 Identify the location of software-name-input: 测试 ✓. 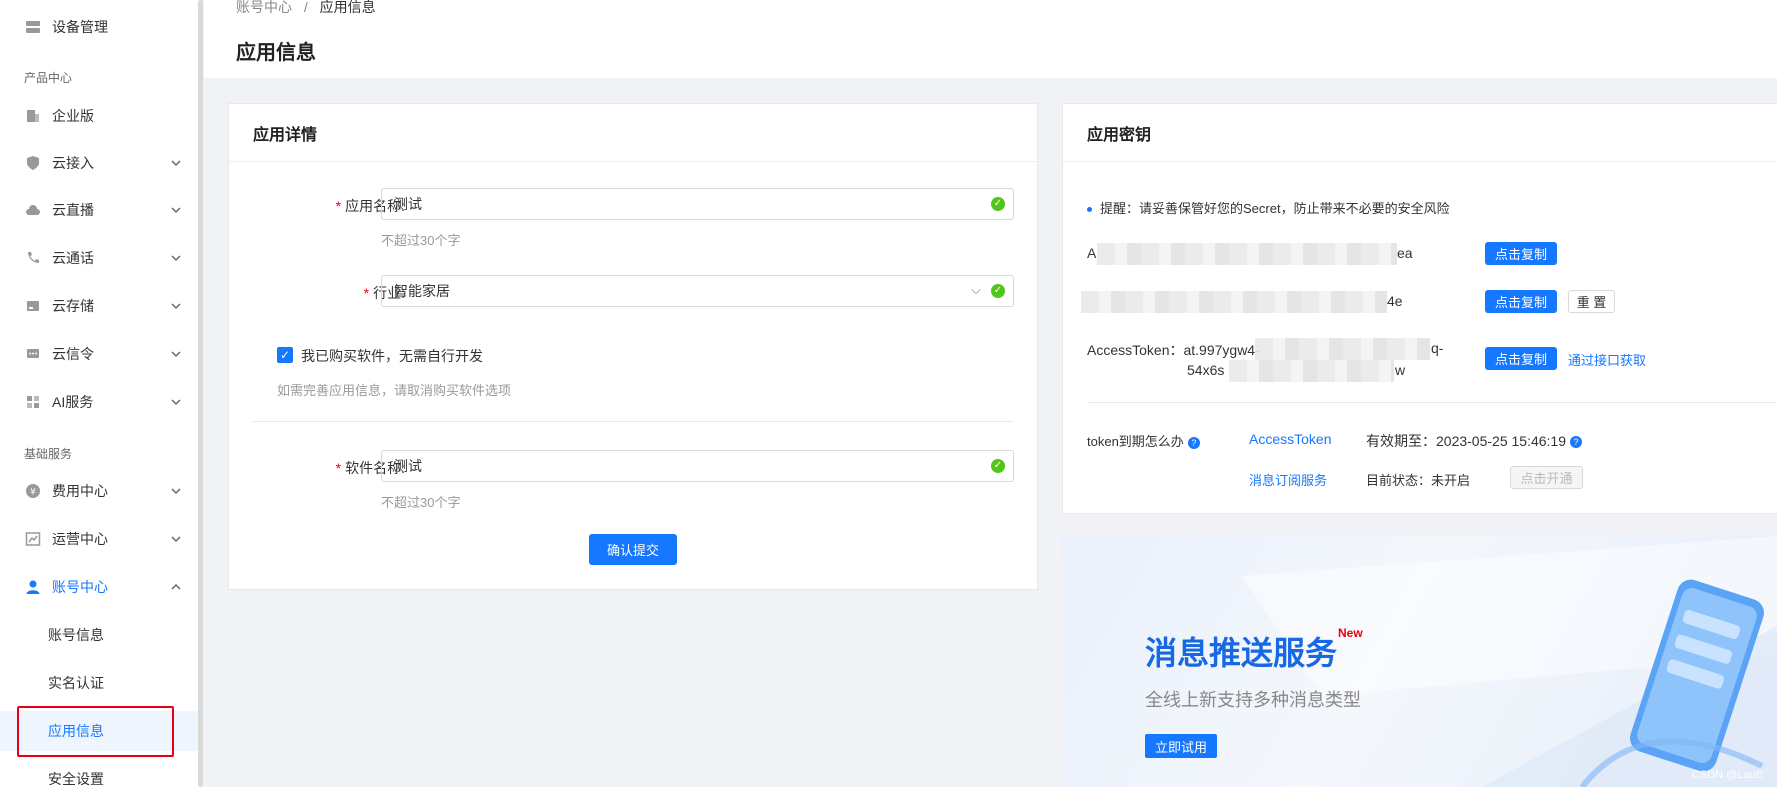
(697, 466).